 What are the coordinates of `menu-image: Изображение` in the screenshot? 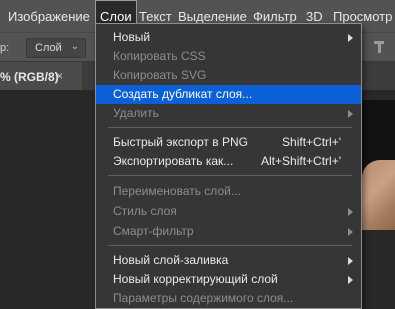 It's located at (49, 16).